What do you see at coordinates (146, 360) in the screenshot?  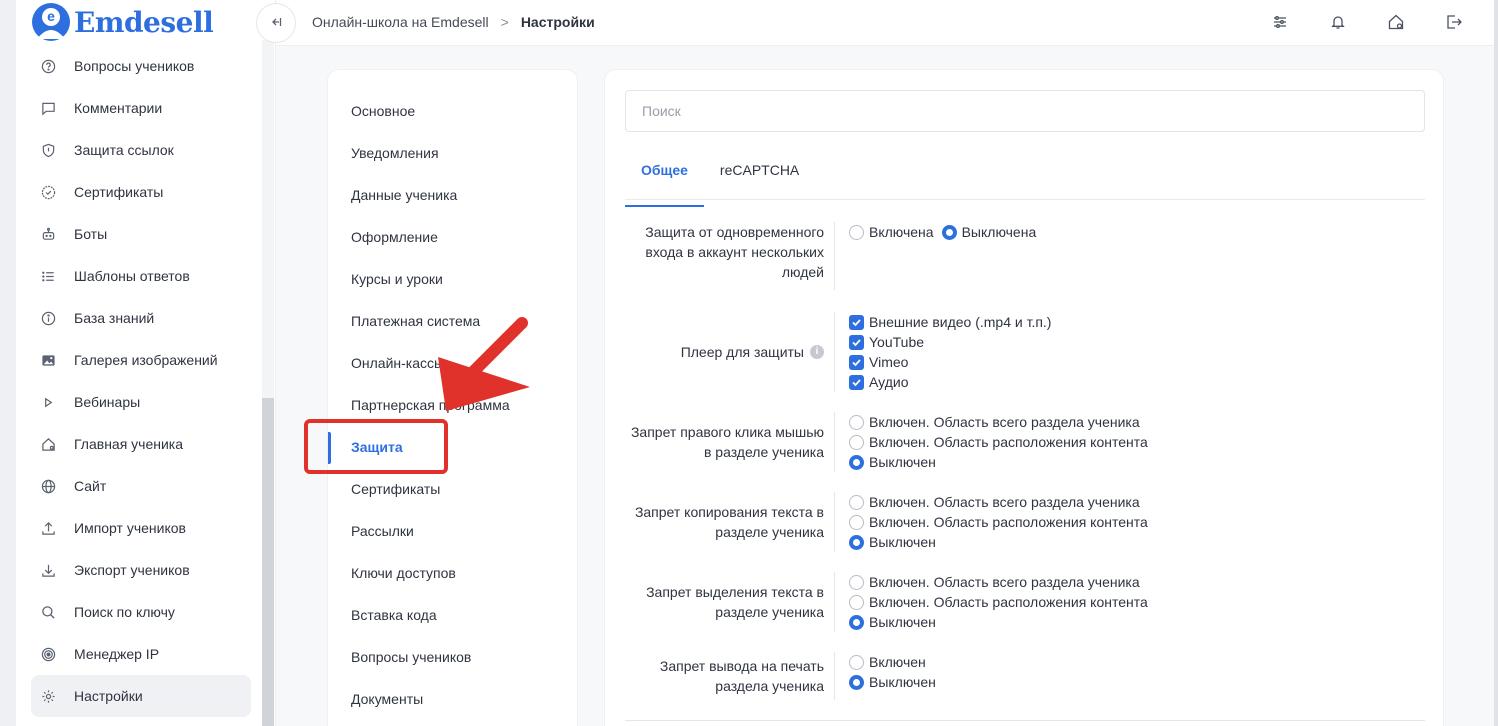 I see `sidebar-item-label: Галерея изображений` at bounding box center [146, 360].